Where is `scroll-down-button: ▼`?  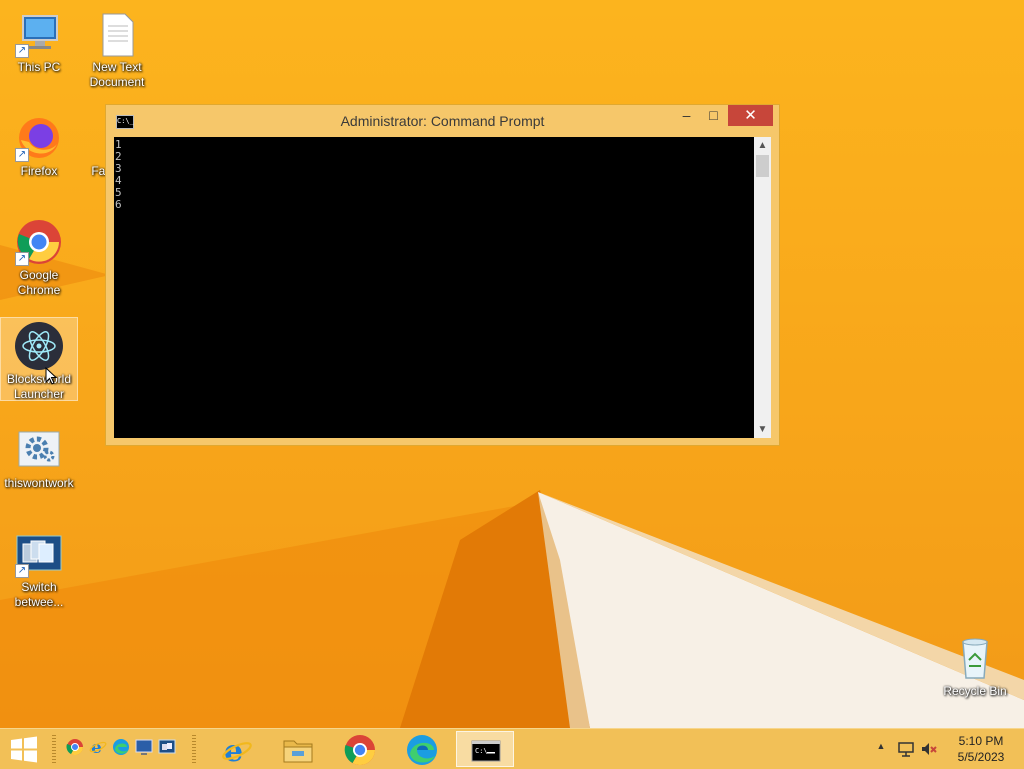 scroll-down-button: ▼ is located at coordinates (762, 429).